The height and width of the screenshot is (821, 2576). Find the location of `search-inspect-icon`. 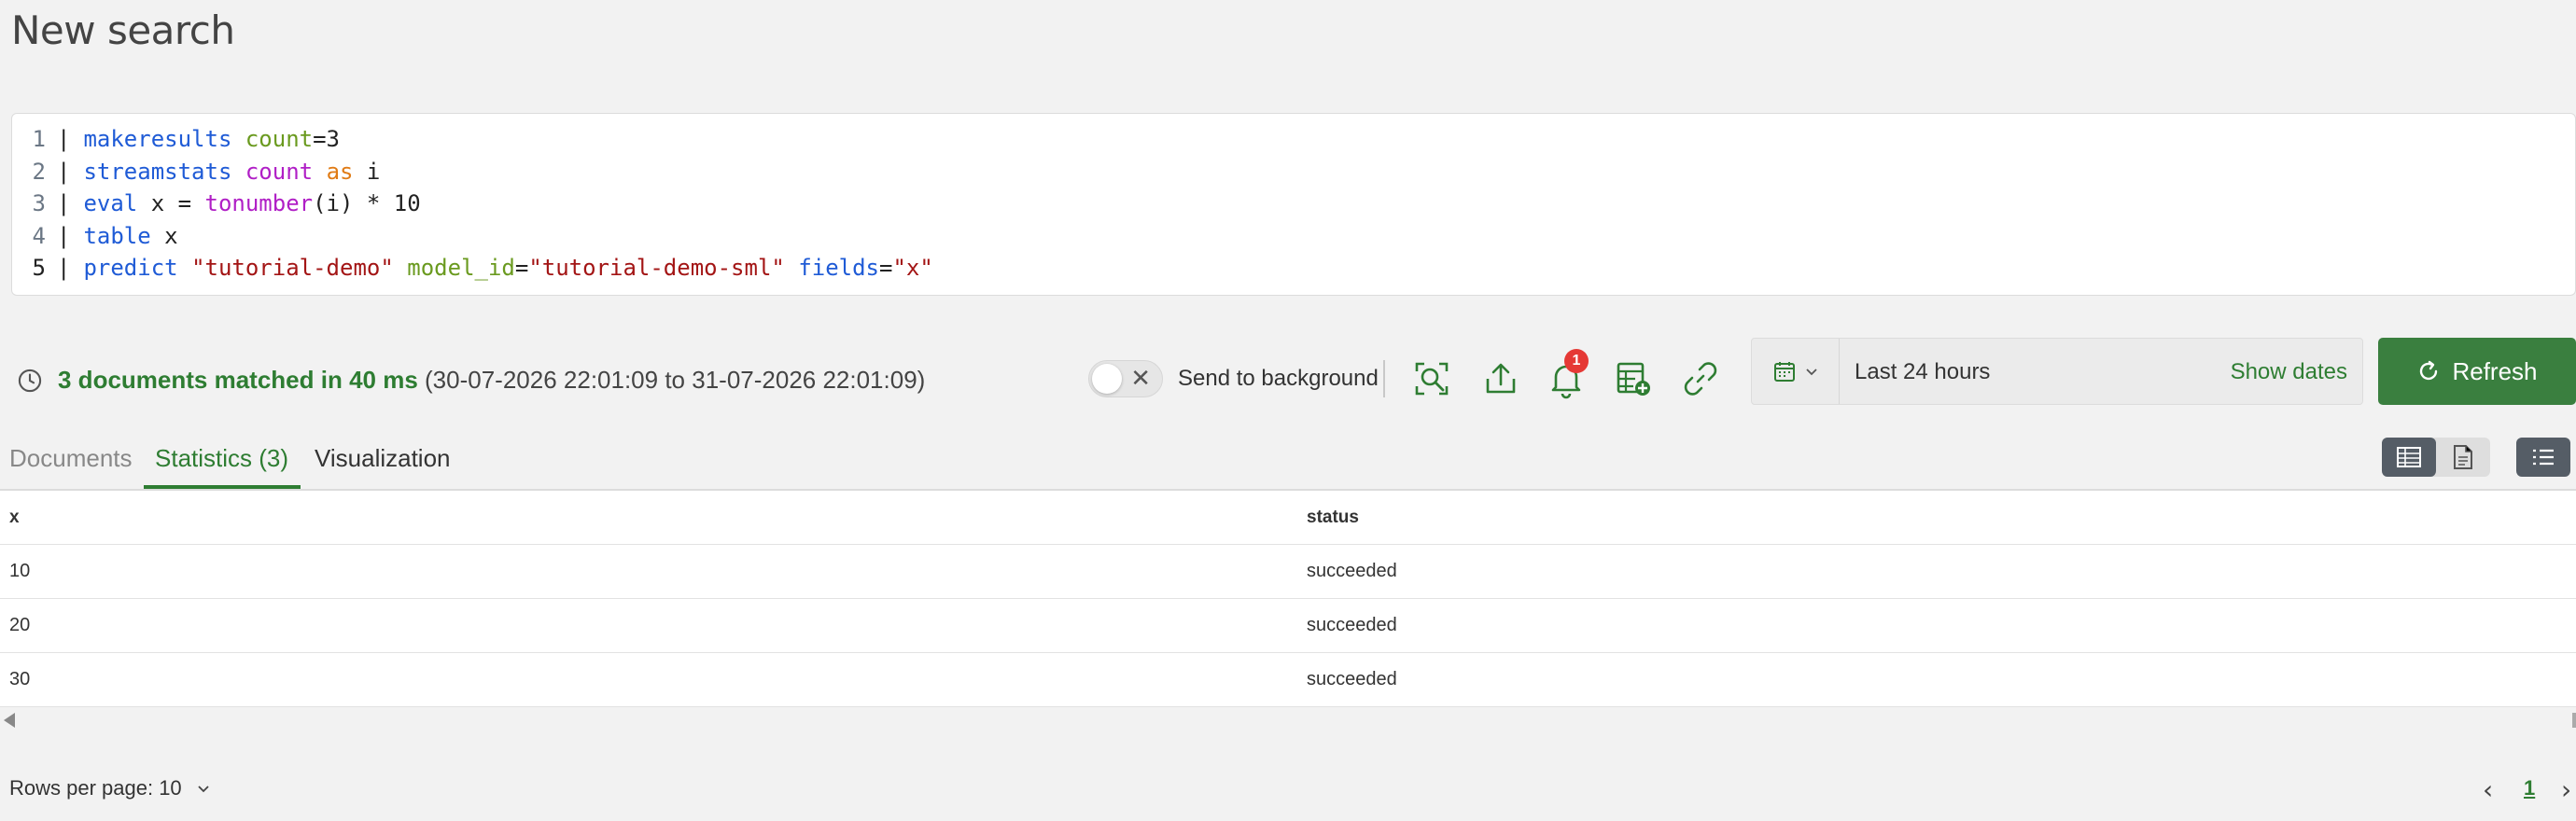

search-inspect-icon is located at coordinates (1432, 379).